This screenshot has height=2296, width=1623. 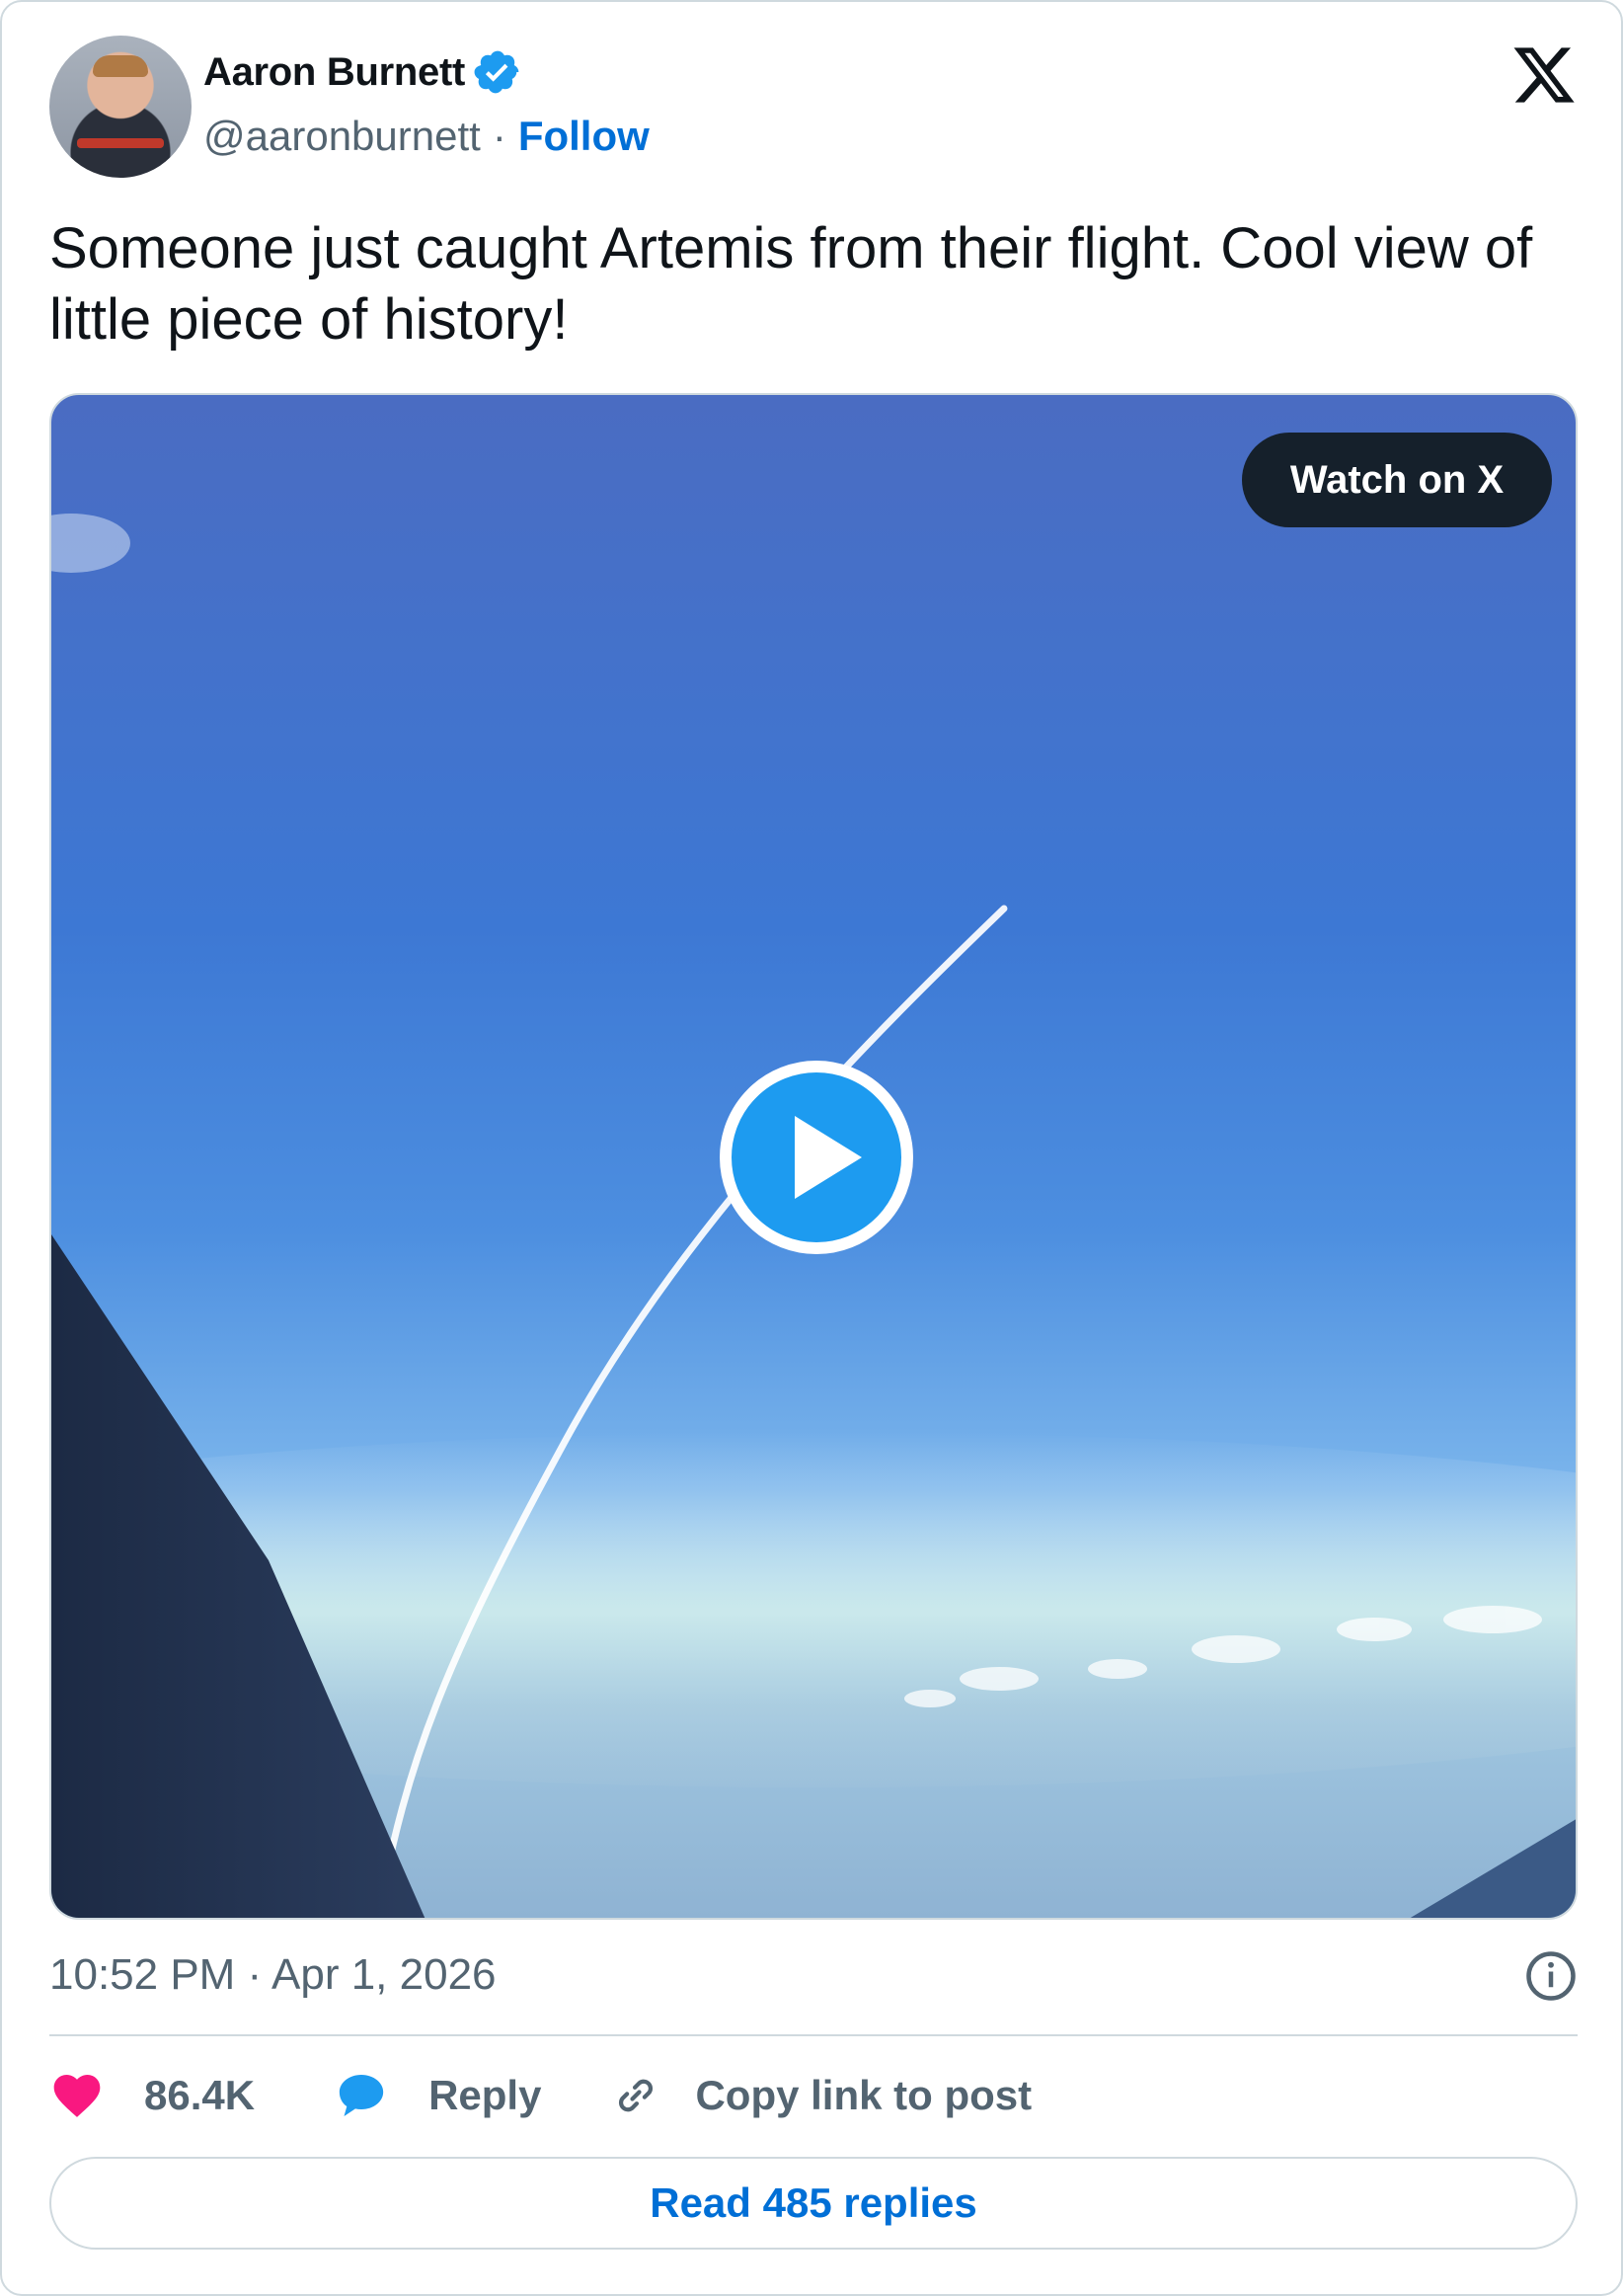 I want to click on divider, so click(x=813, y=2035).